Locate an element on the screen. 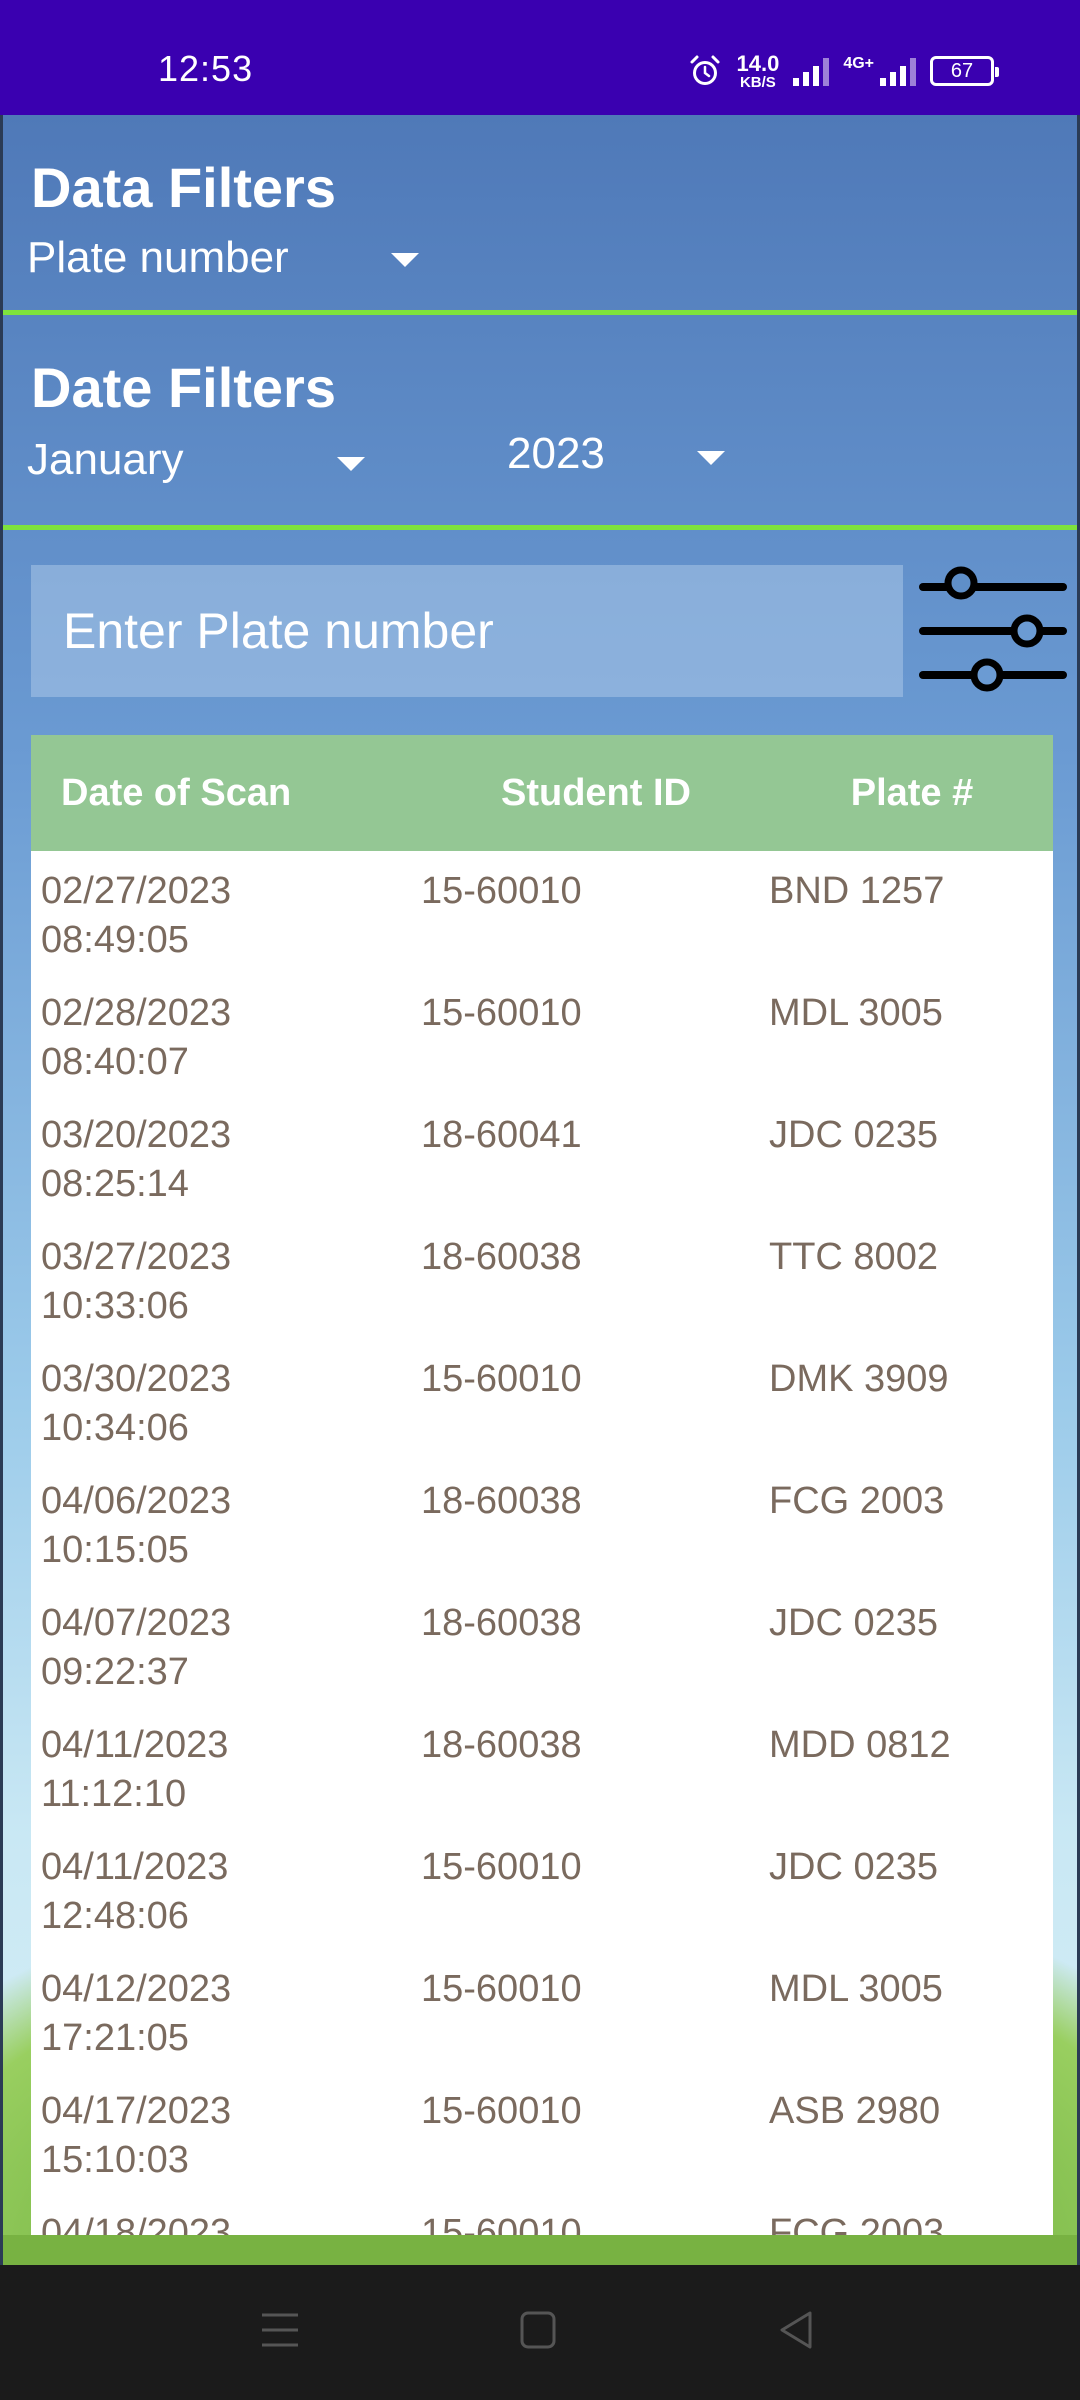  scan-datetime-cell: 04/06/2023 10:15:05 is located at coordinates (226, 1522).